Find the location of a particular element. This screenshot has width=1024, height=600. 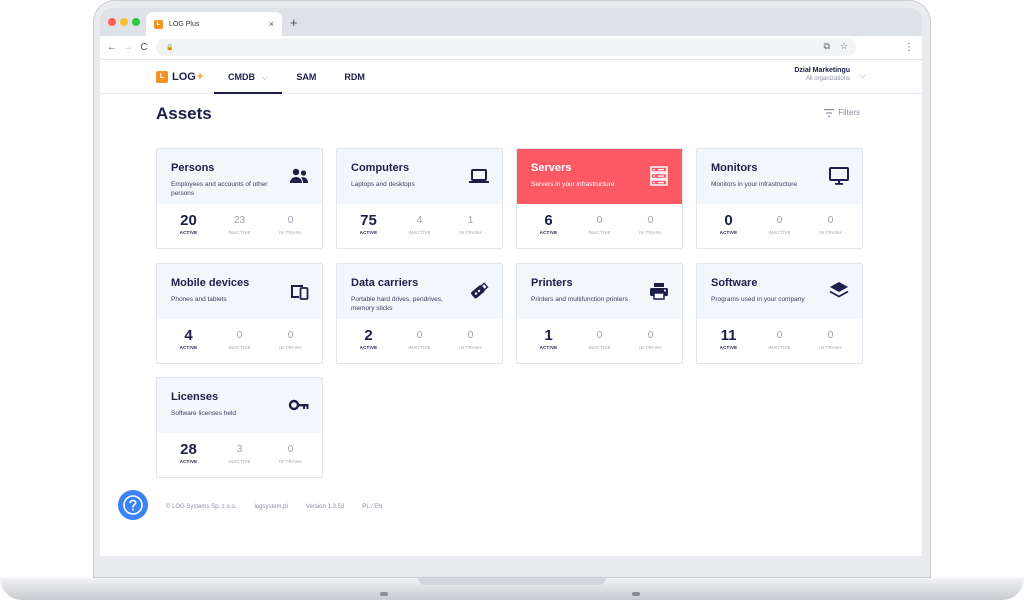

filters-button: Filters is located at coordinates (842, 112).